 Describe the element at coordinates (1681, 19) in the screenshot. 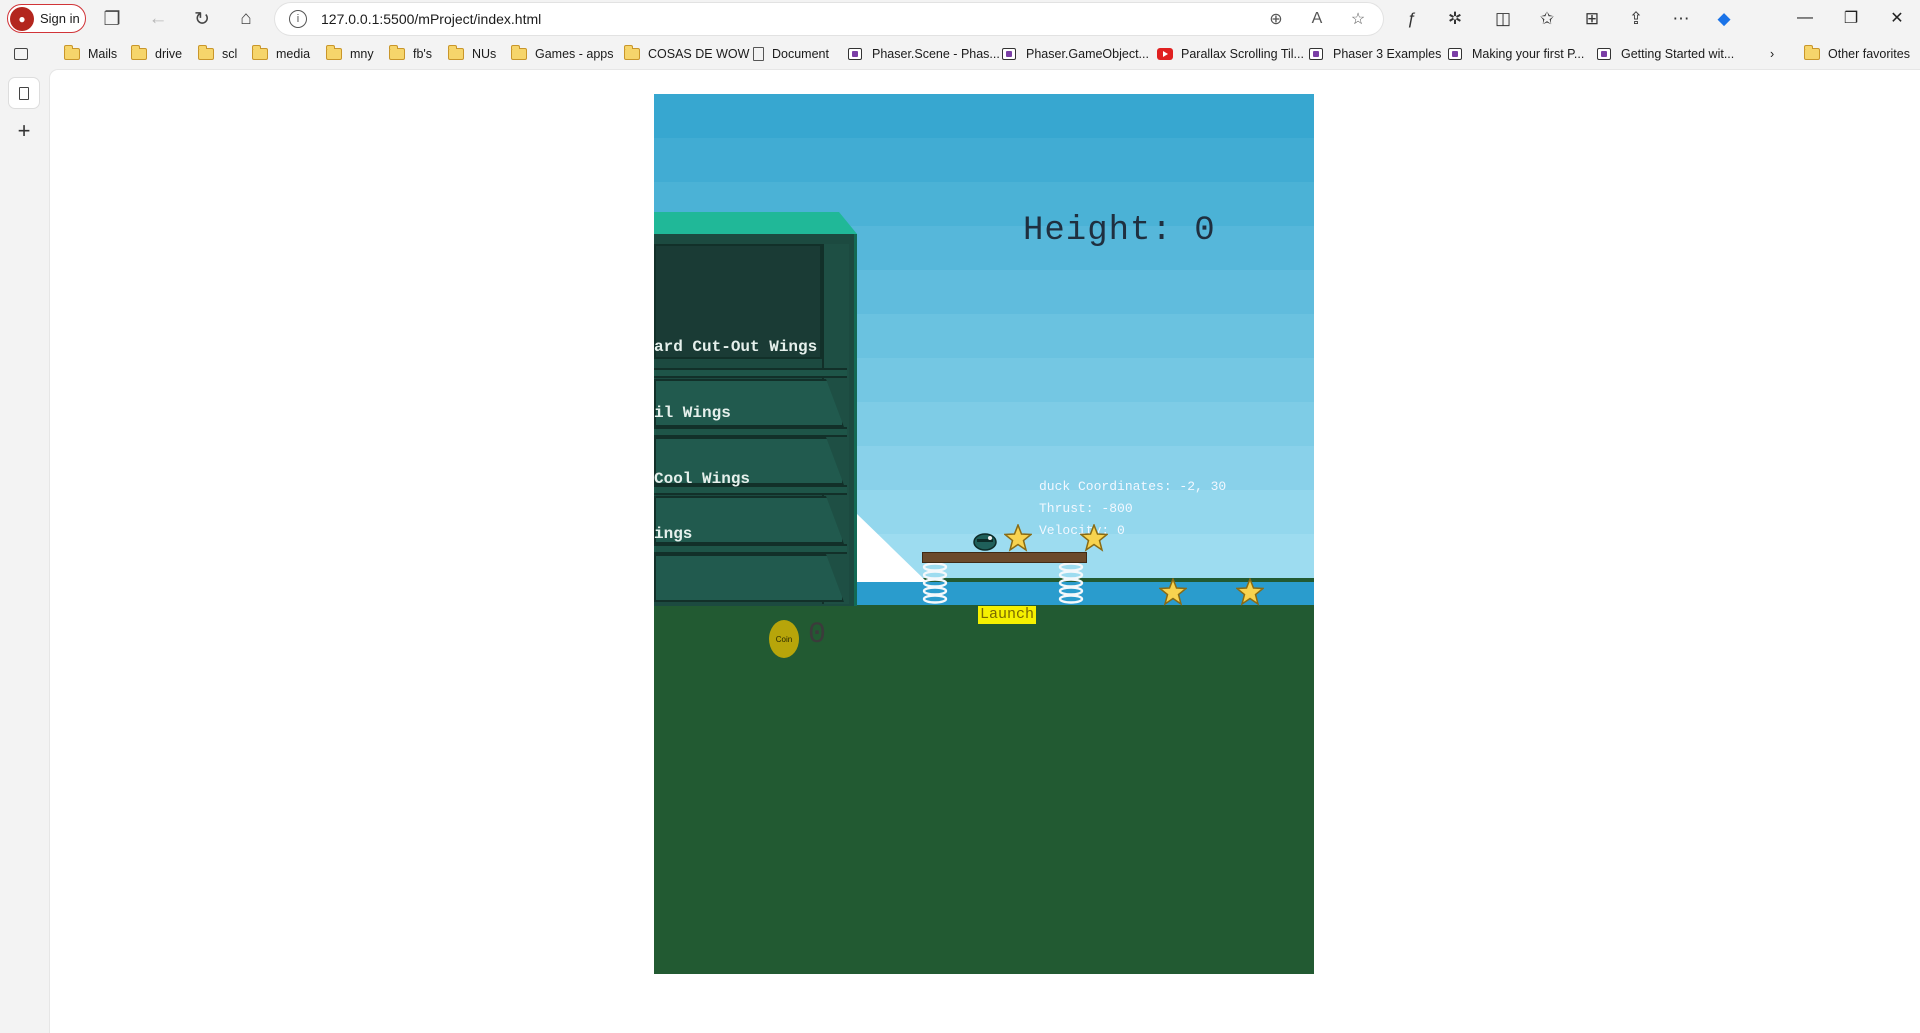

I see `more-menu-icon: ⋯` at that location.